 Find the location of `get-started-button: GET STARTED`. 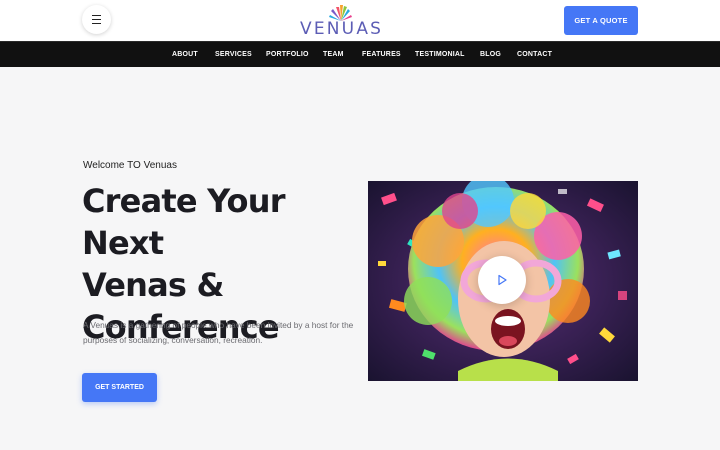

get-started-button: GET STARTED is located at coordinates (119, 387).